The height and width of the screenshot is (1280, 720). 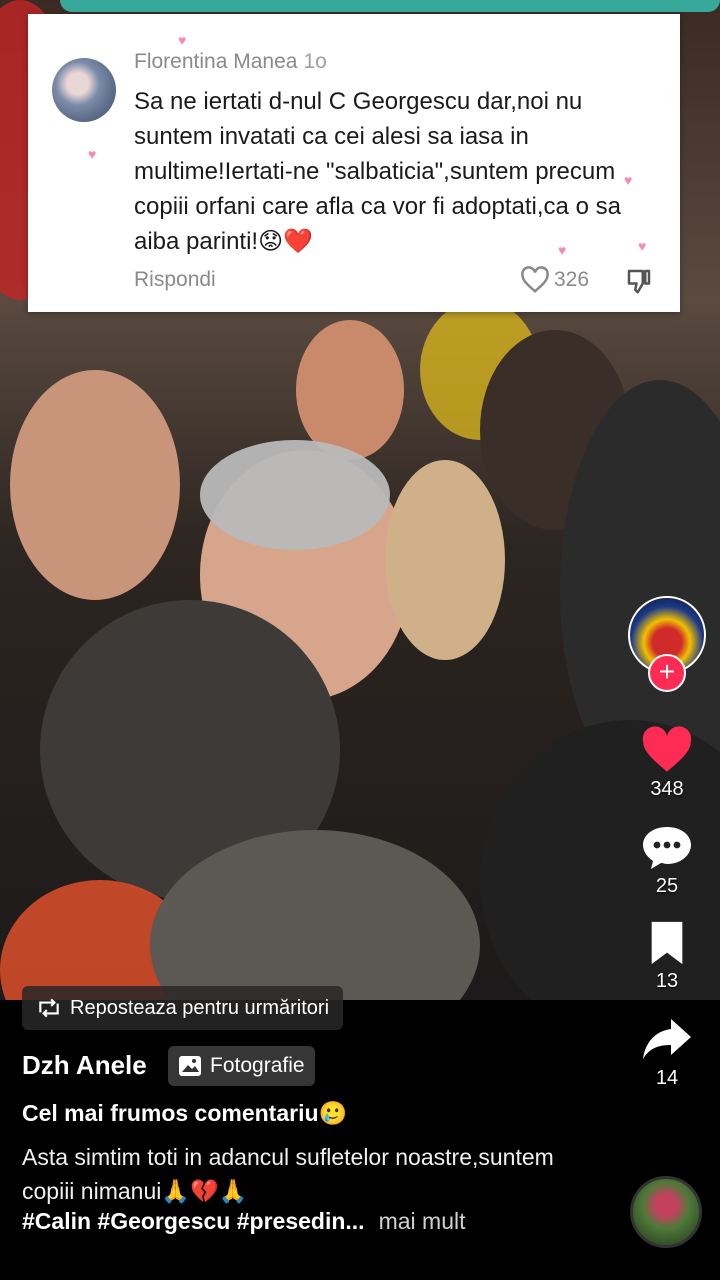 What do you see at coordinates (667, 886) in the screenshot?
I see `comment-count: 25` at bounding box center [667, 886].